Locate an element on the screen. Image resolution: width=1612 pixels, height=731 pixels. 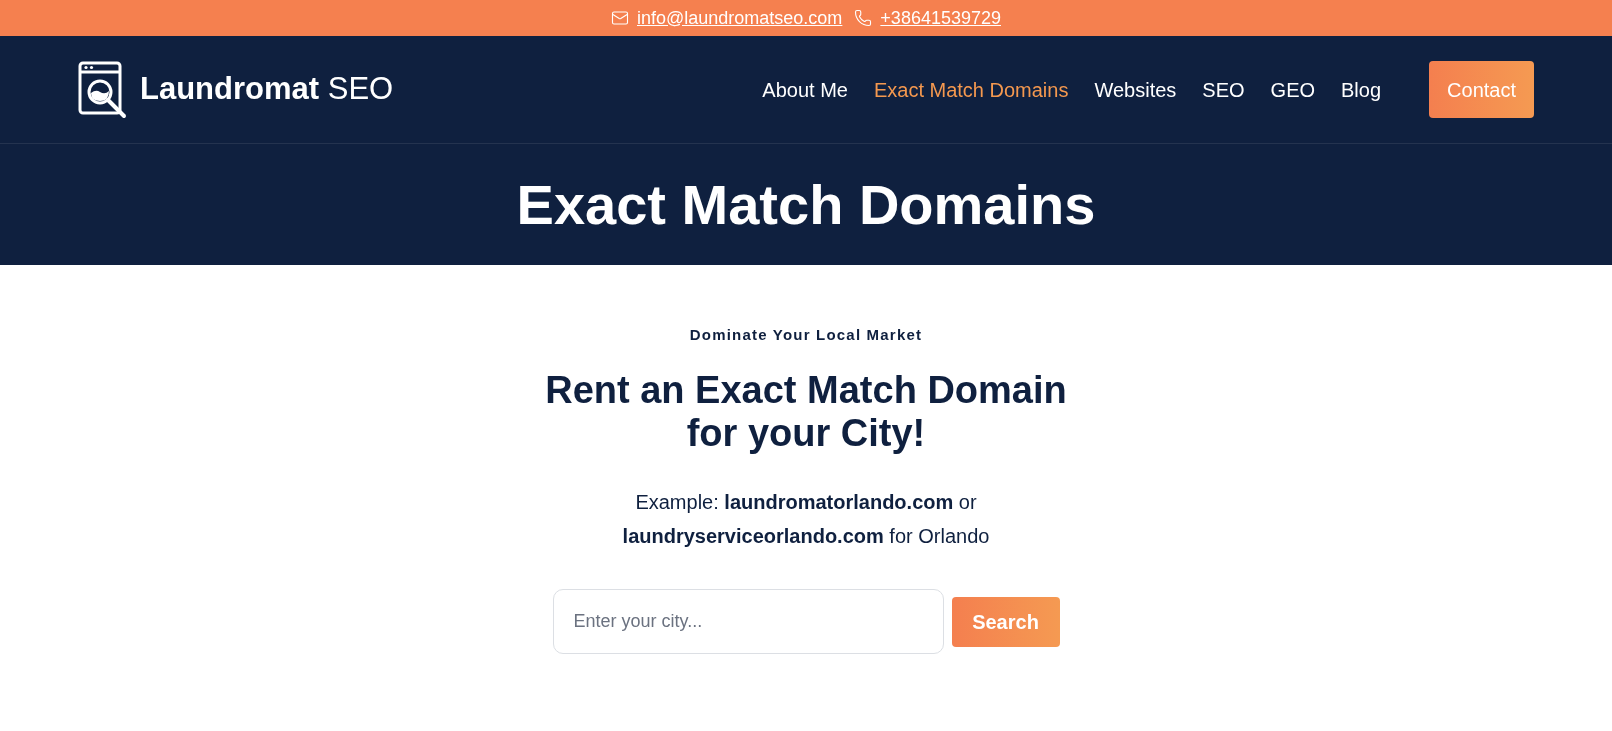
logo-text: Laundromat SEO is located at coordinates (267, 89).